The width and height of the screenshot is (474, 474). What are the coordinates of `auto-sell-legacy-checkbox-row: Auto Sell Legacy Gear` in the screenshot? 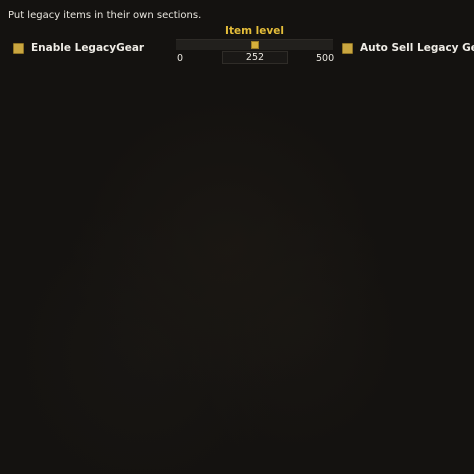 It's located at (408, 48).